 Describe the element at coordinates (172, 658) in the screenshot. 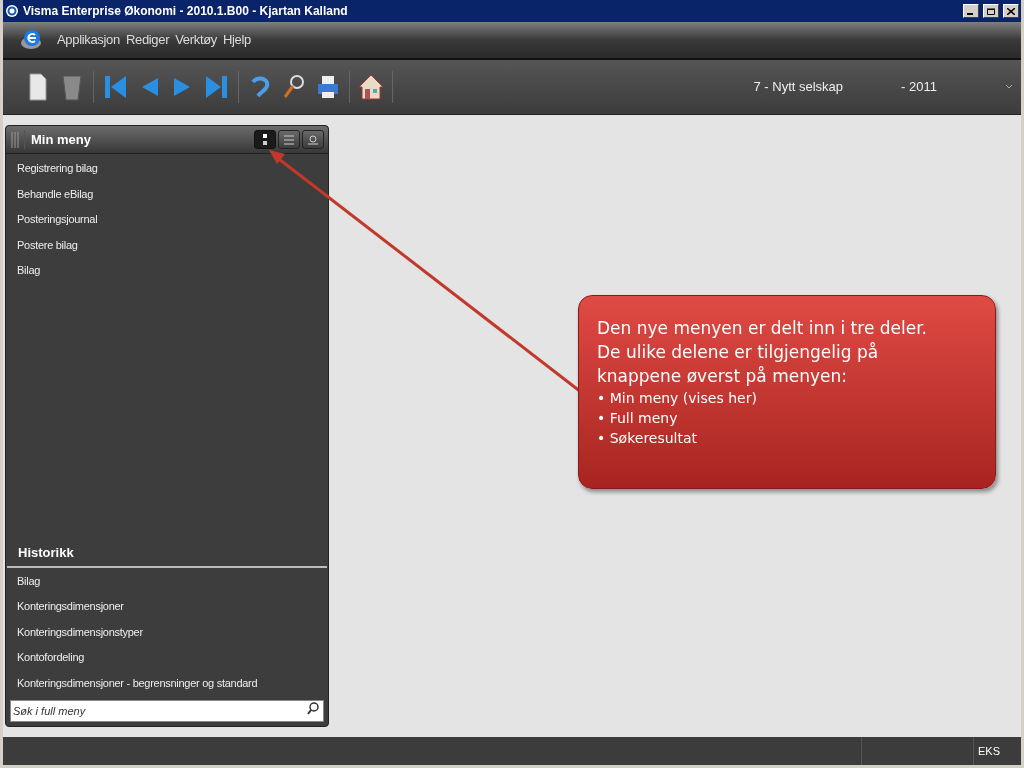

I see `history-item: Kontofordeling` at that location.